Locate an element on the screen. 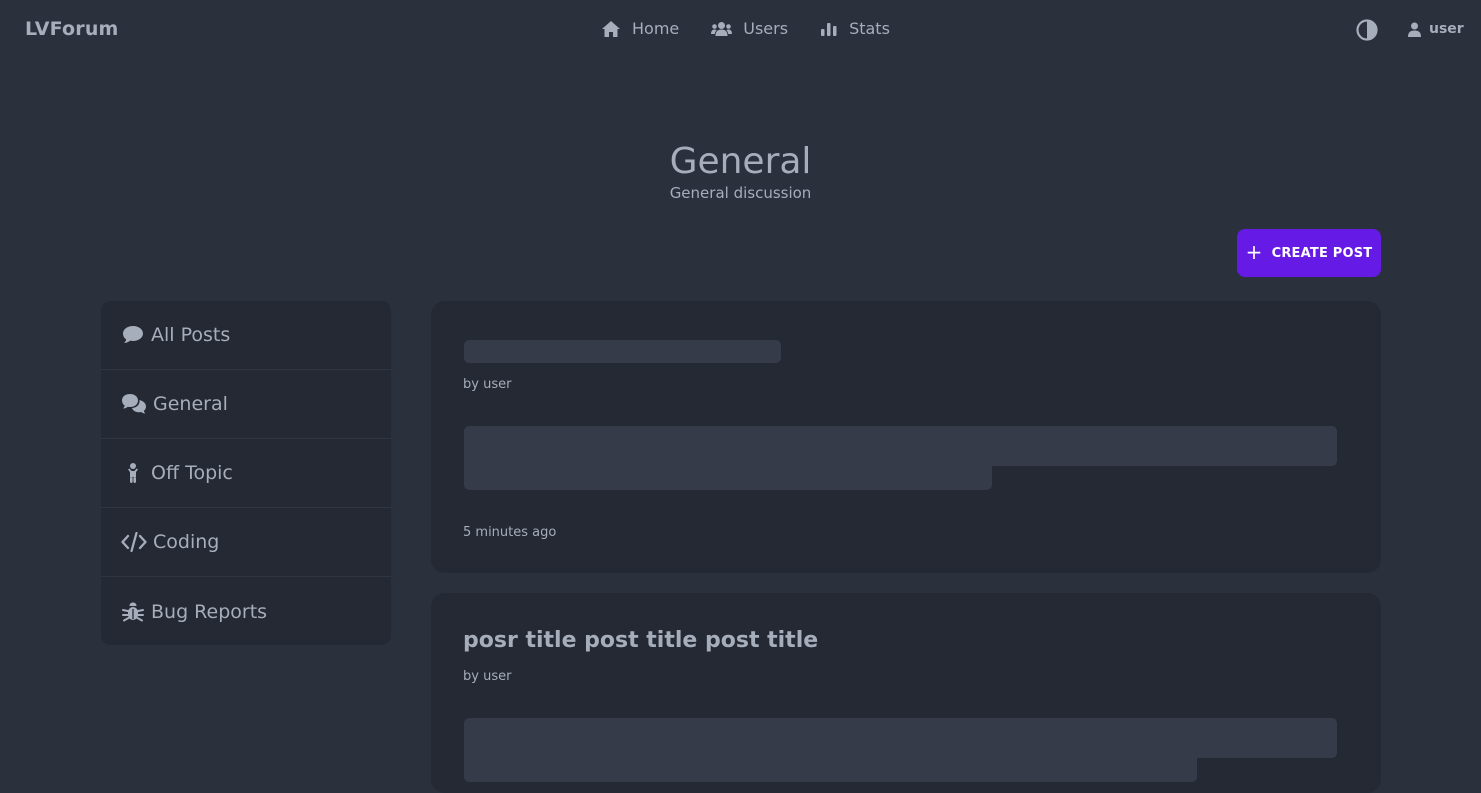 Image resolution: width=1481 pixels, height=793 pixels. create-post-label: CREATE POST is located at coordinates (1322, 253).